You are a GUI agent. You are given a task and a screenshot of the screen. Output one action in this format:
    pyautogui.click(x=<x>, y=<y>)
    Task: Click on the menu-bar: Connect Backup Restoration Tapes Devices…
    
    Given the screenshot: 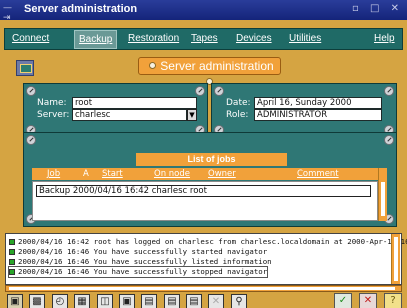 What is the action you would take?
    pyautogui.click(x=203, y=39)
    